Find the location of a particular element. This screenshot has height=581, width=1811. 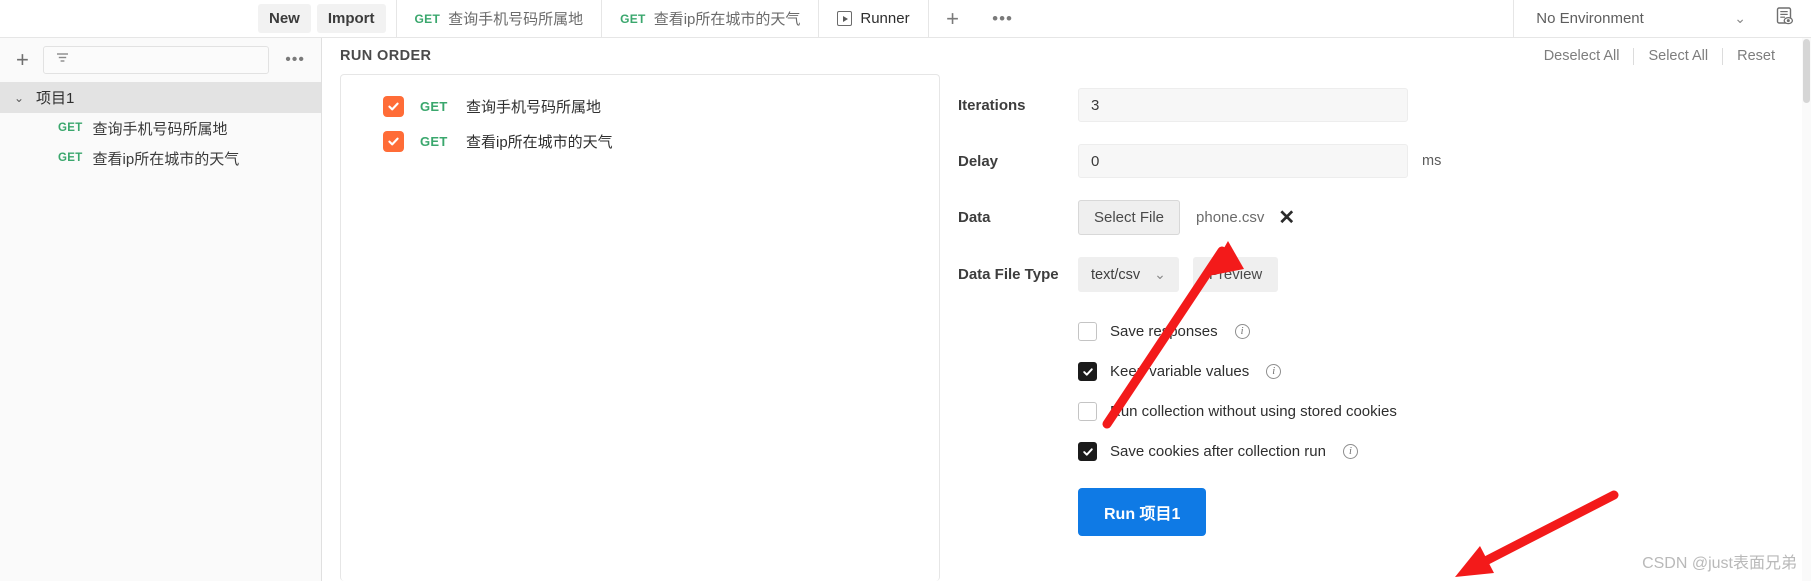

iterations-input: 3 is located at coordinates (1243, 105).